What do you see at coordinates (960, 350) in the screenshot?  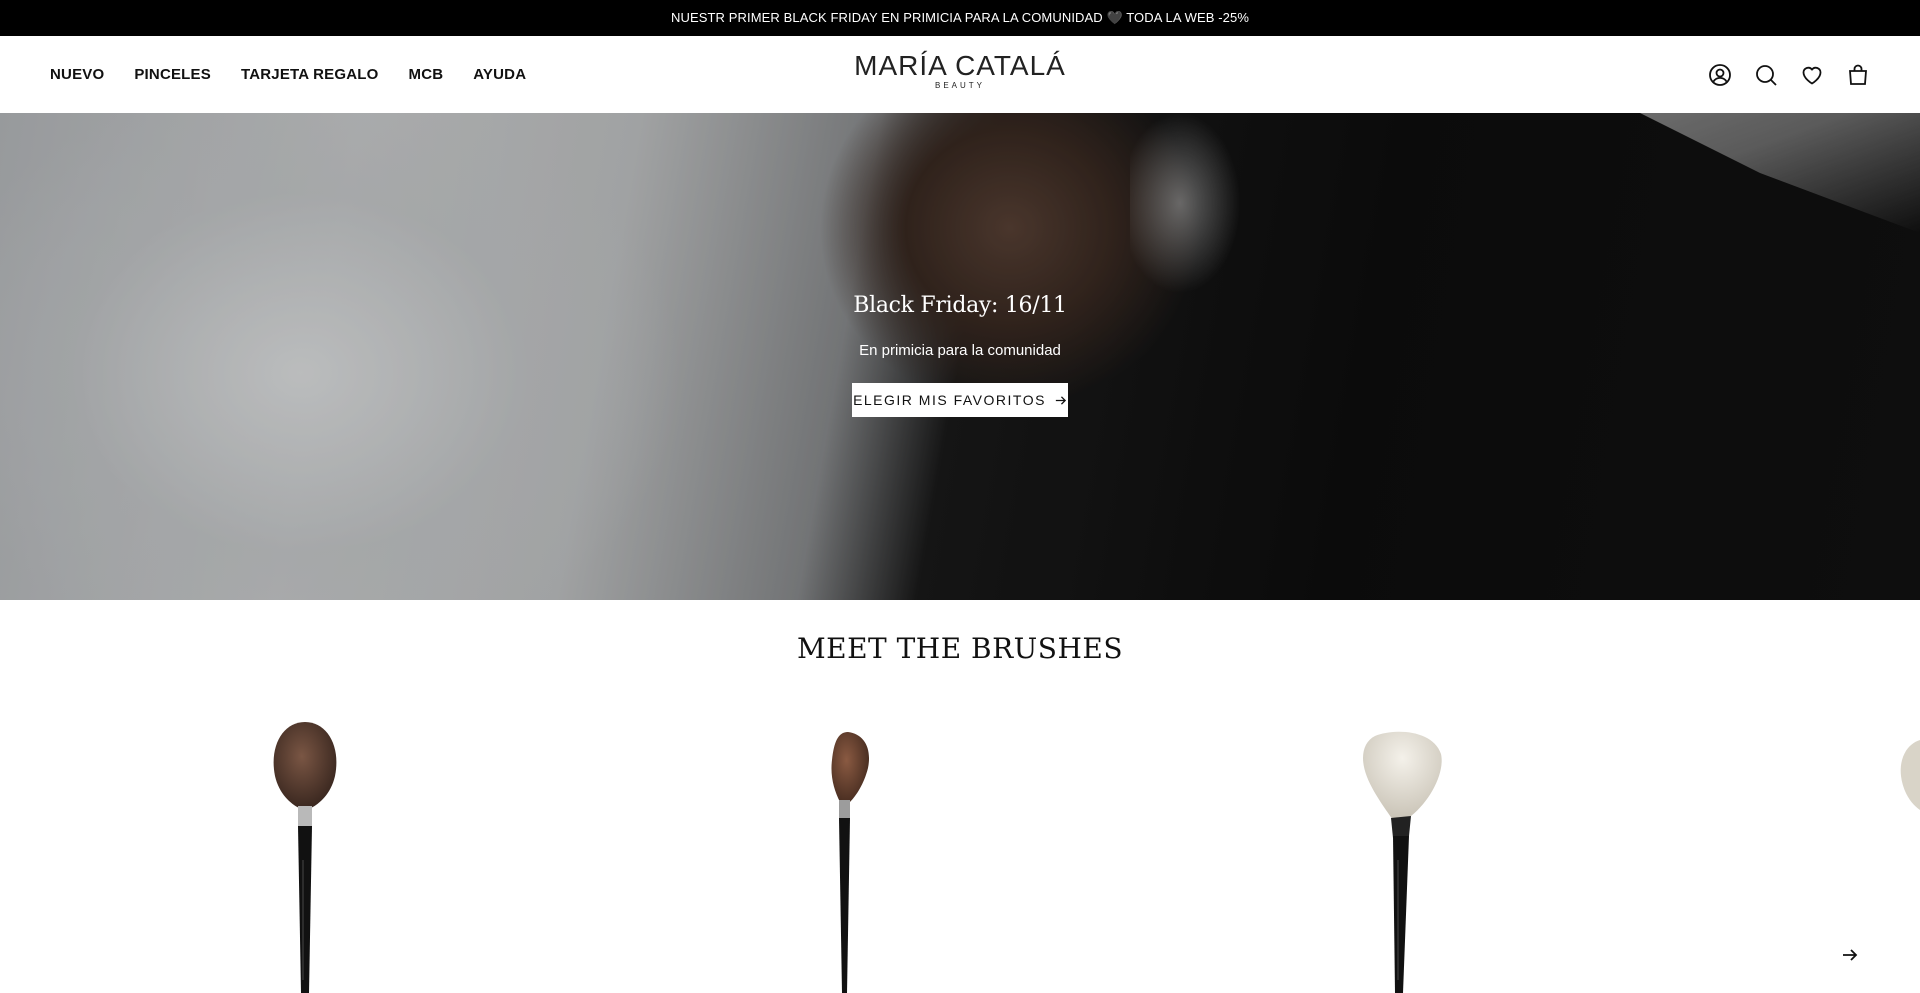 I see `hero-subtitle: En primicia para la comunidad` at bounding box center [960, 350].